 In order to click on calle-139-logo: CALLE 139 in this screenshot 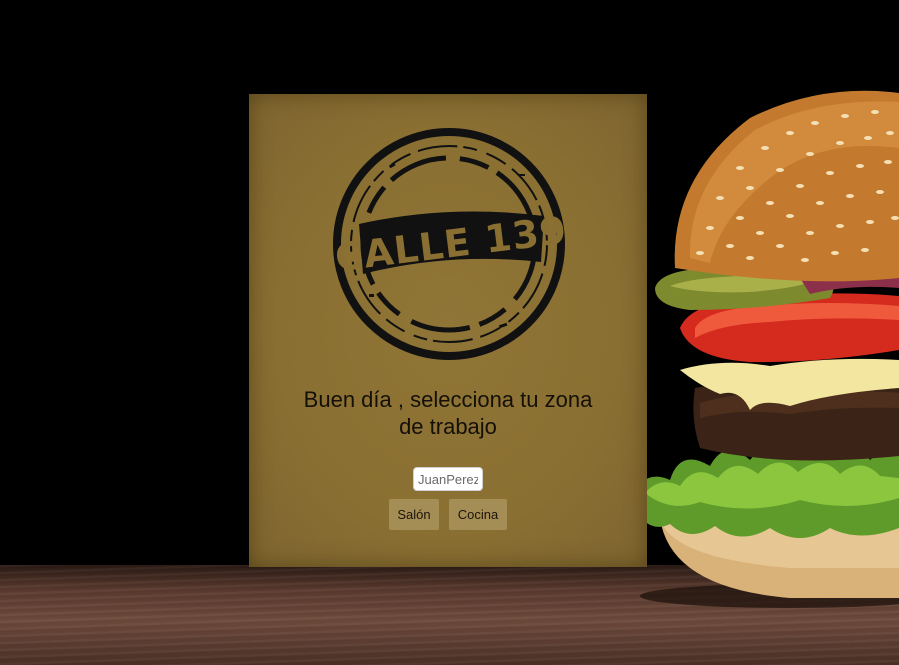, I will do `click(451, 244)`.